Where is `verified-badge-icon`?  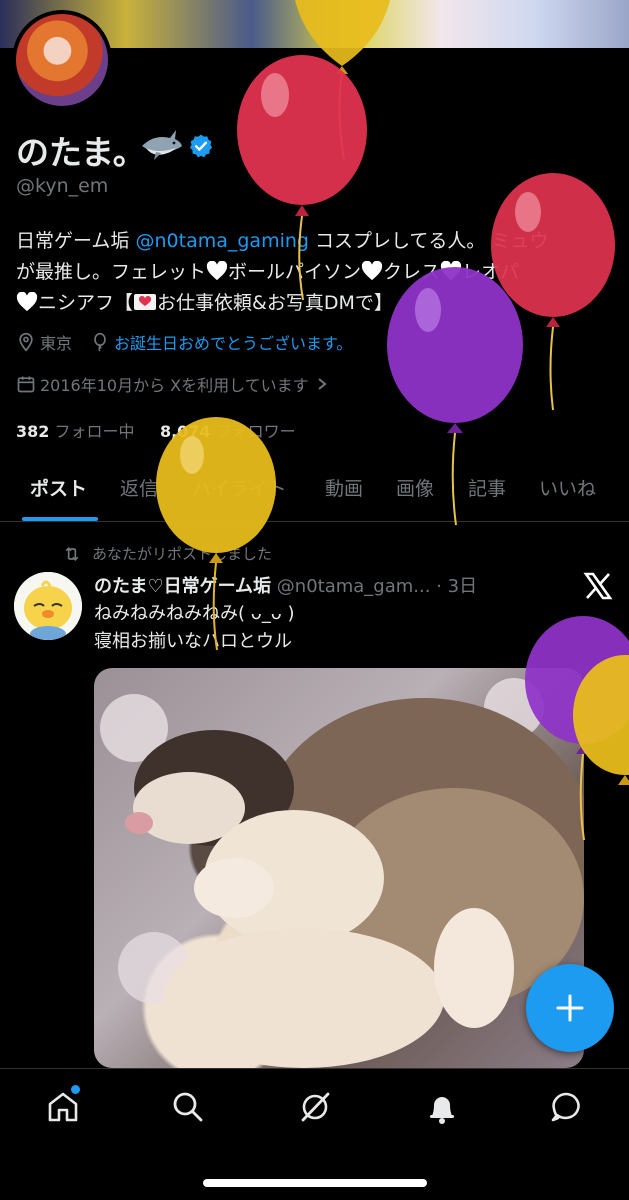
verified-badge-icon is located at coordinates (201, 146).